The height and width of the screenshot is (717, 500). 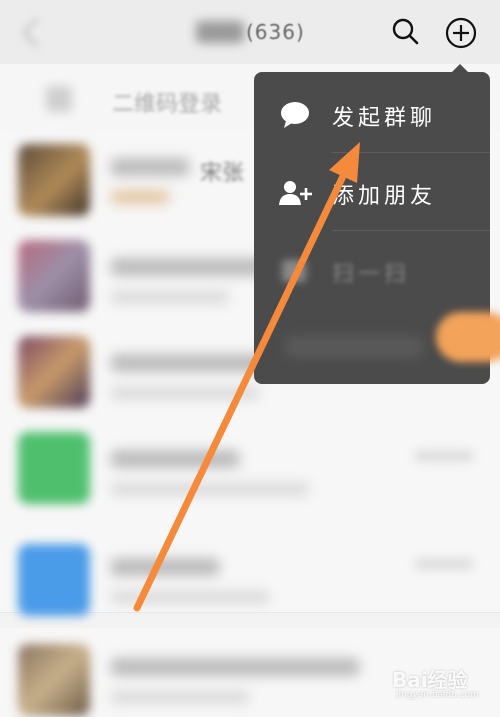 I want to click on watermark-brand: Bai经验, so click(x=430, y=680).